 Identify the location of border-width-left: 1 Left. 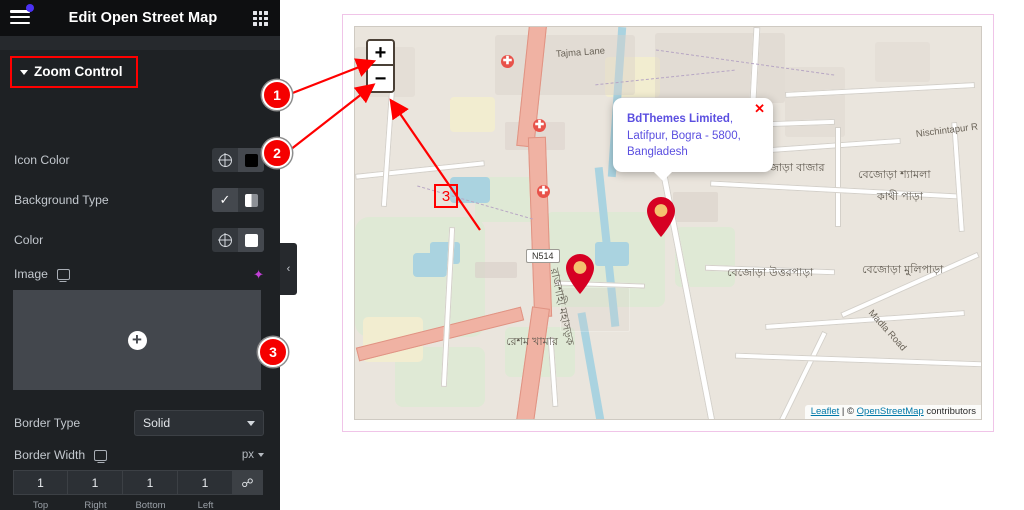
(205, 490).